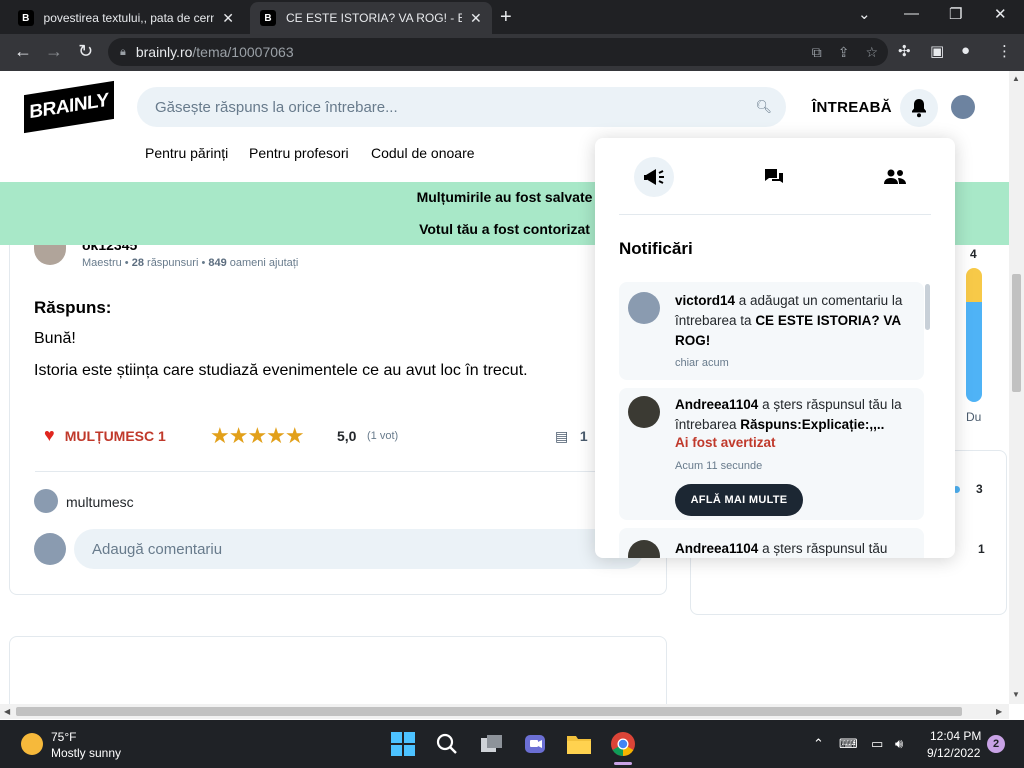  I want to click on weather-sun-icon, so click(32, 744).